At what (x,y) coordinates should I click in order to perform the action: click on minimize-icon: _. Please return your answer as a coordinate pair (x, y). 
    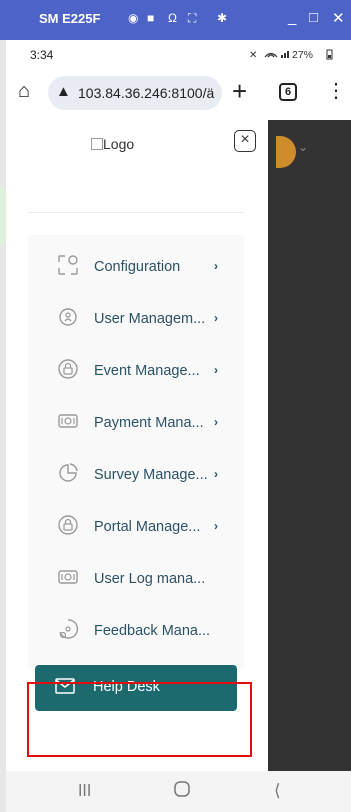
    Looking at the image, I should click on (292, 17).